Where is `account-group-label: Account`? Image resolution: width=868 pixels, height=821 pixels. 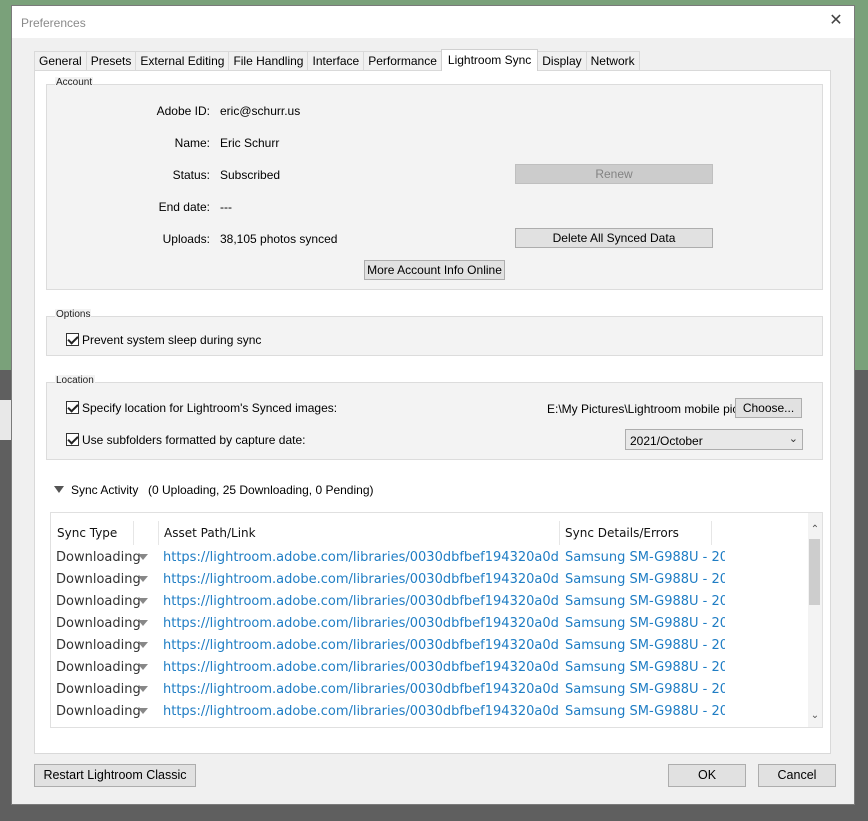 account-group-label: Account is located at coordinates (74, 82).